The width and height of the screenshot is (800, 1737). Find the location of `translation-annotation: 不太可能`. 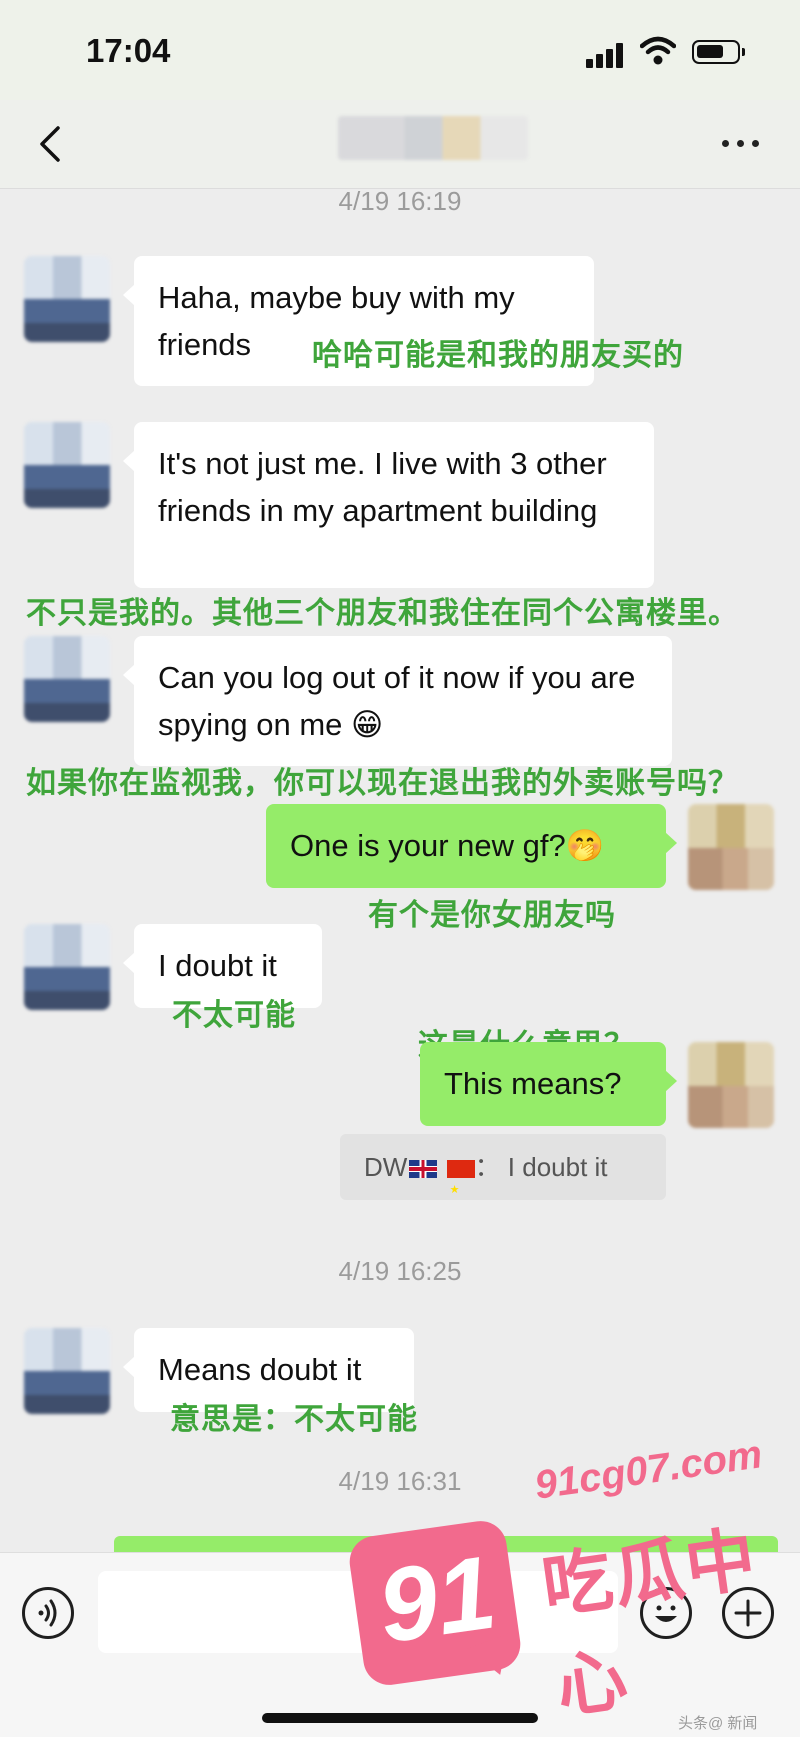

translation-annotation: 不太可能 is located at coordinates (234, 1015).